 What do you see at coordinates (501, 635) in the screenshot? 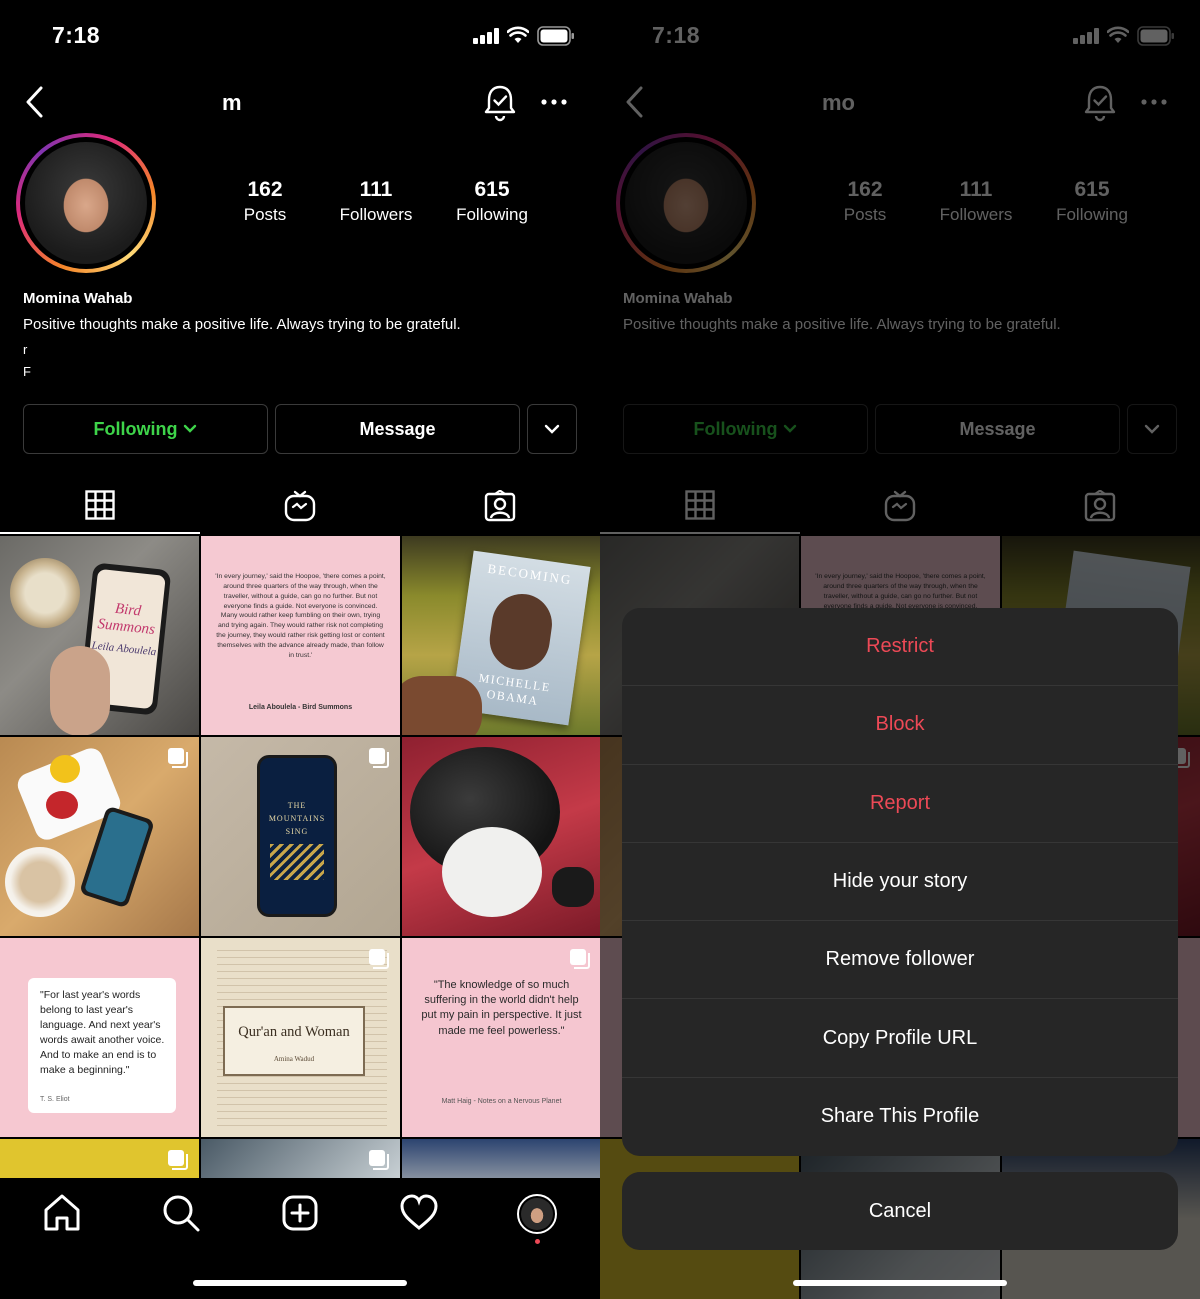
I see `post-thumbnail: BECOMING MICHELLE OBAMA` at bounding box center [501, 635].